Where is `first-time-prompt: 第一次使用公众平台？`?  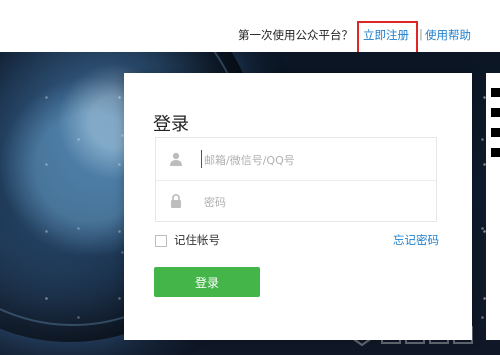 first-time-prompt: 第一次使用公众平台？ is located at coordinates (295, 35).